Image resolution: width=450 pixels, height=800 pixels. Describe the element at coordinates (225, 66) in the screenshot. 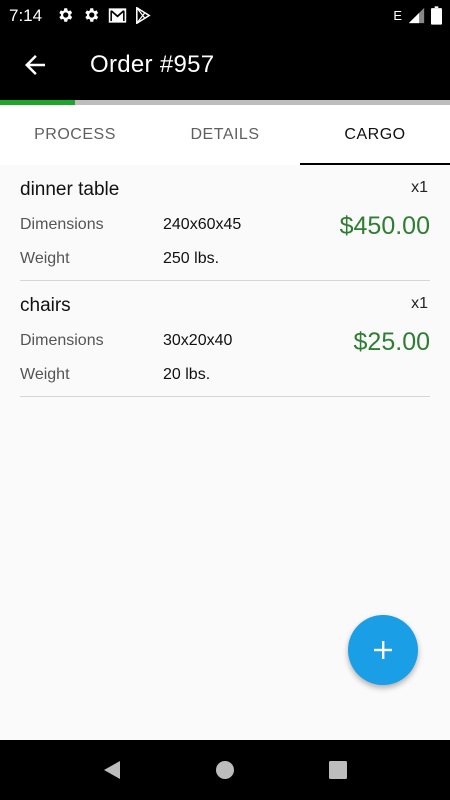

I see `app-bar: Order #957` at that location.